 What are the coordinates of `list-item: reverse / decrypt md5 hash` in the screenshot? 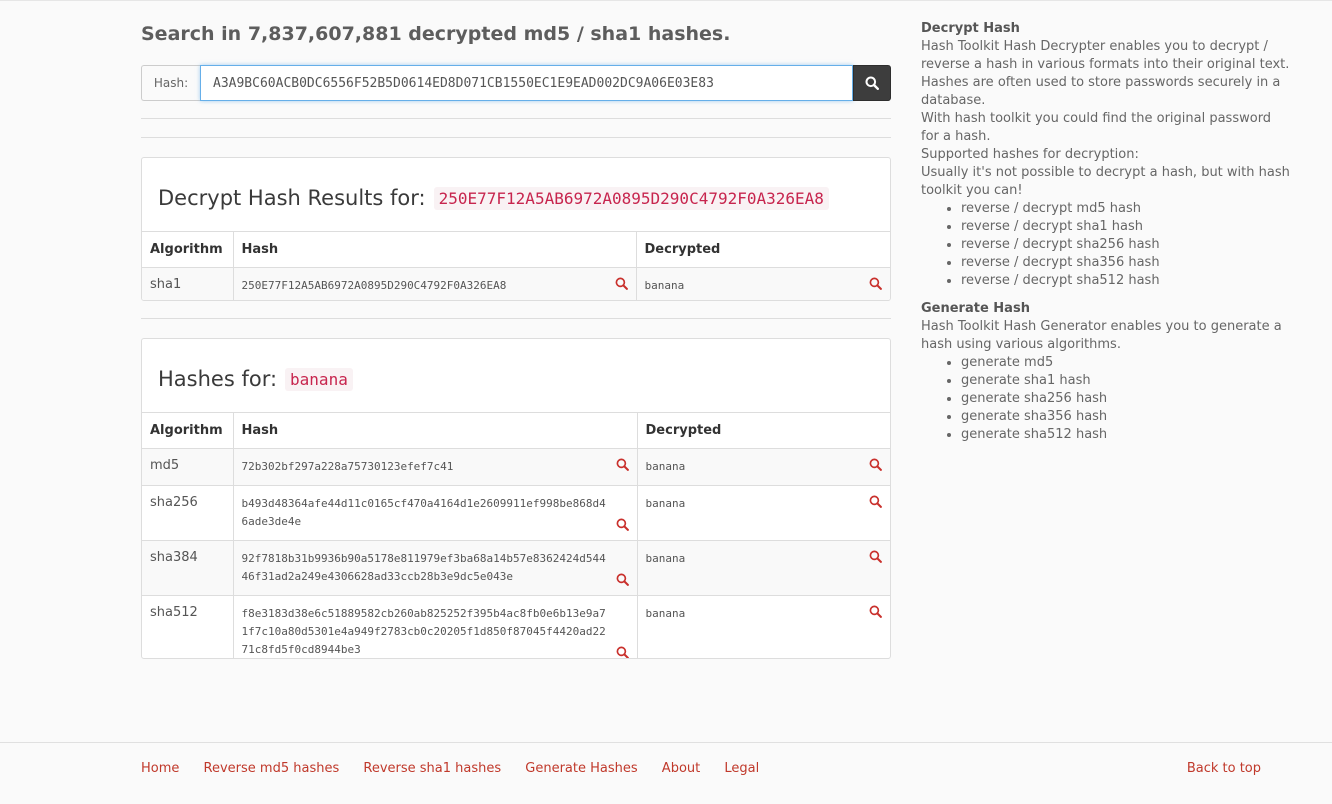 It's located at (1127, 209).